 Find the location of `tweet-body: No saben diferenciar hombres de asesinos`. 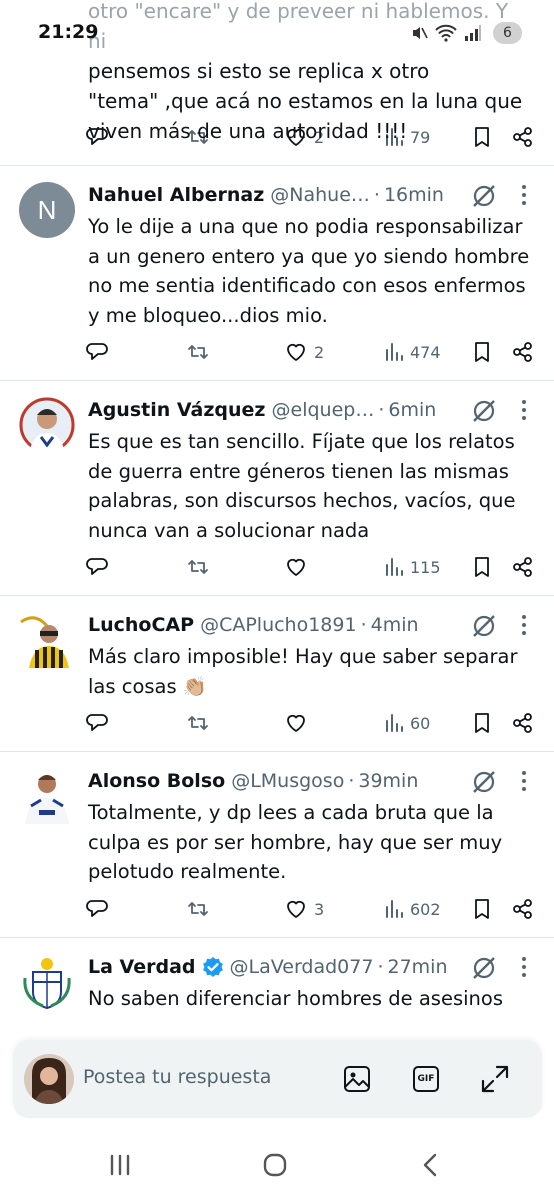

tweet-body: No saben diferenciar hombres de asesinos is located at coordinates (295, 998).